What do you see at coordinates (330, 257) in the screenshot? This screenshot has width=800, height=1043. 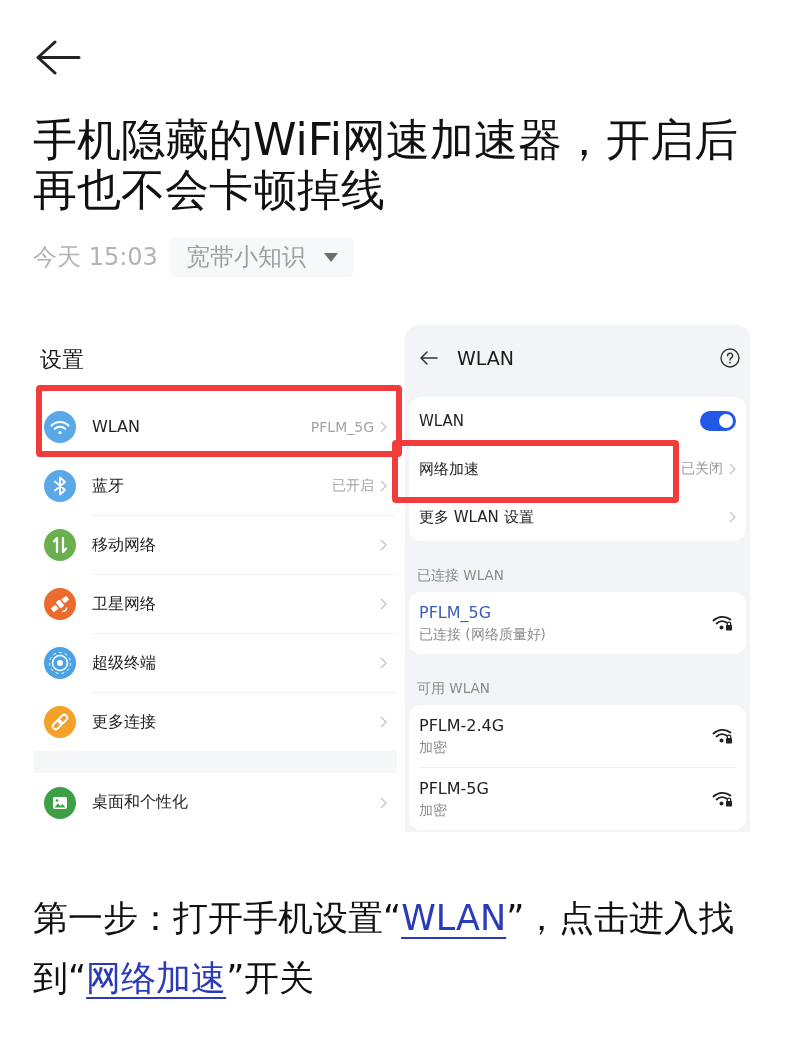 I see `caret-icon` at bounding box center [330, 257].